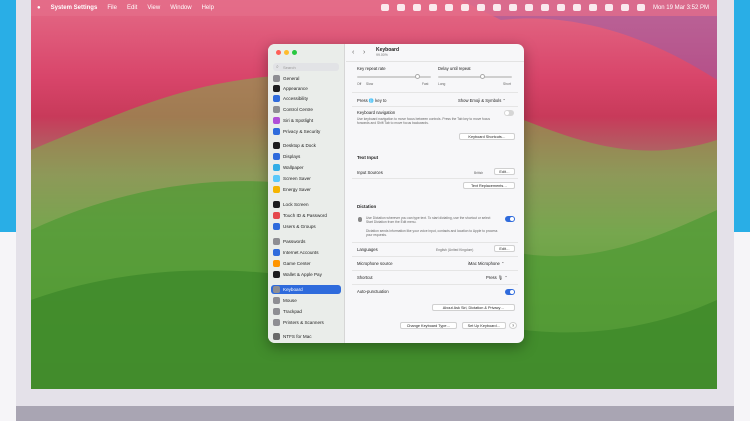 This screenshot has height=421, width=750. I want to click on sidebar-item-touch-id-password: Touch ID & Password, so click(306, 215).